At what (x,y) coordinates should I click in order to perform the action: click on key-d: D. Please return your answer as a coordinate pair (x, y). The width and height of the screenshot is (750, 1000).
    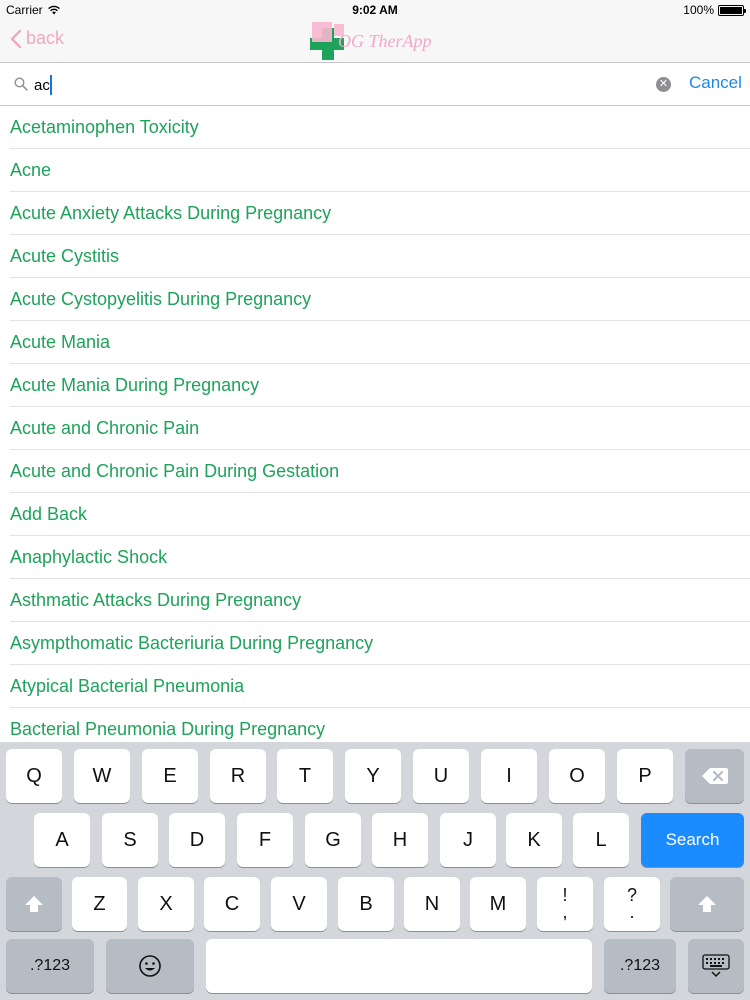
    Looking at the image, I should click on (197, 840).